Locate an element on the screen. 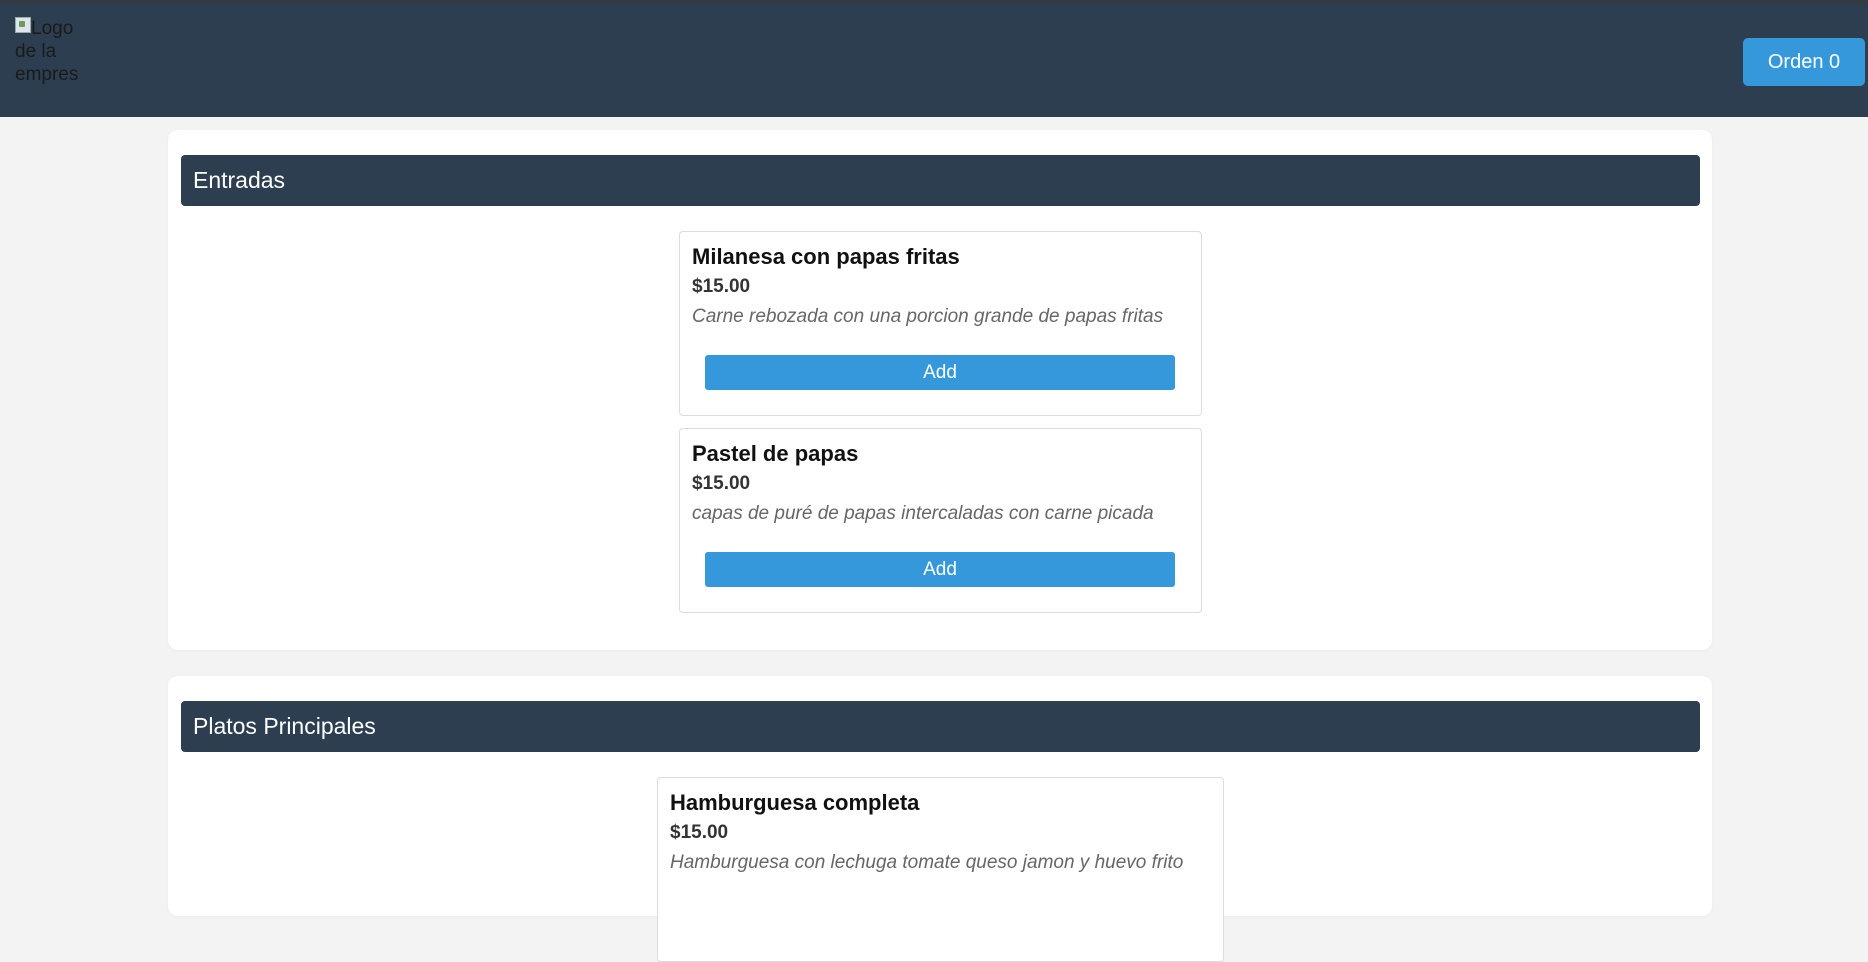 The image size is (1868, 962). menu-item-name: Milanesa con papas fritas is located at coordinates (826, 256).